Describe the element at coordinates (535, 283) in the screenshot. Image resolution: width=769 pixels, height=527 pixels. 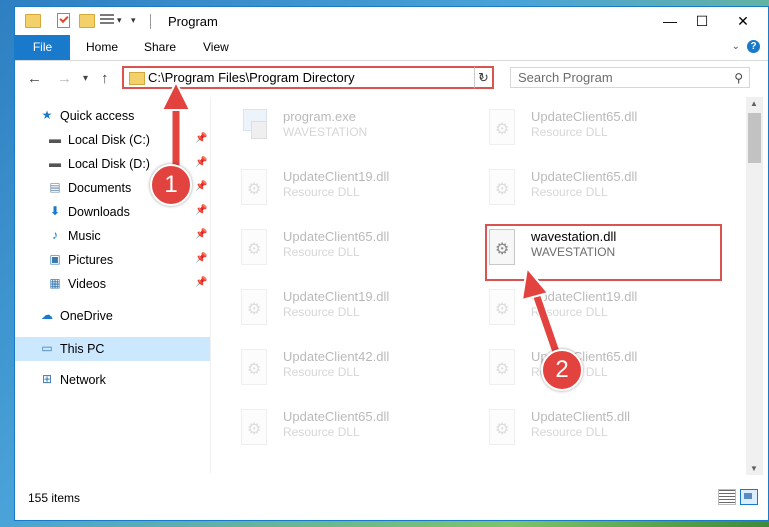
I see `arrow-2-head` at that location.